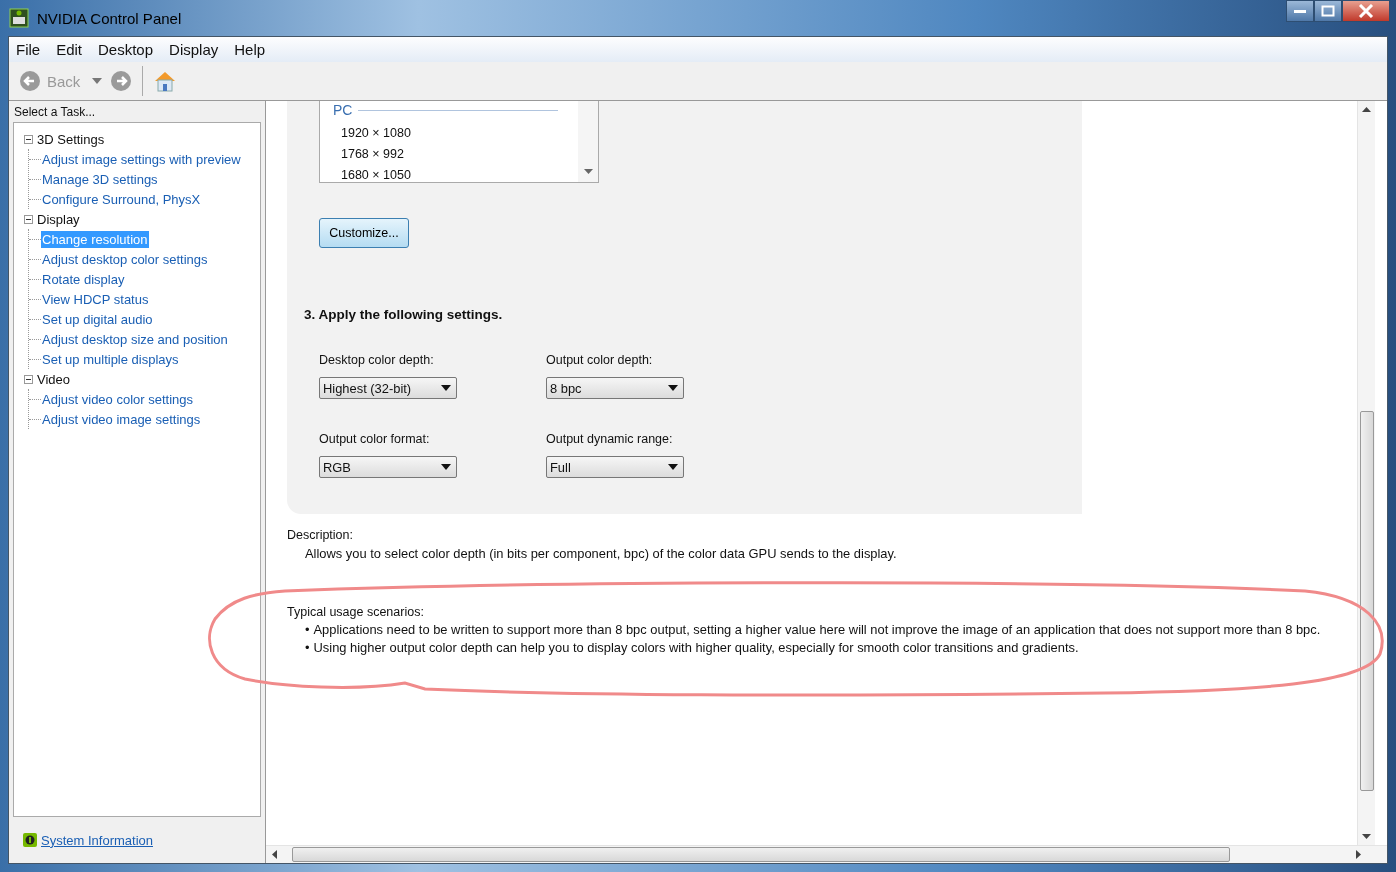 The height and width of the screenshot is (872, 1396). What do you see at coordinates (610, 439) in the screenshot?
I see `setting-label: Output dynamic range:` at bounding box center [610, 439].